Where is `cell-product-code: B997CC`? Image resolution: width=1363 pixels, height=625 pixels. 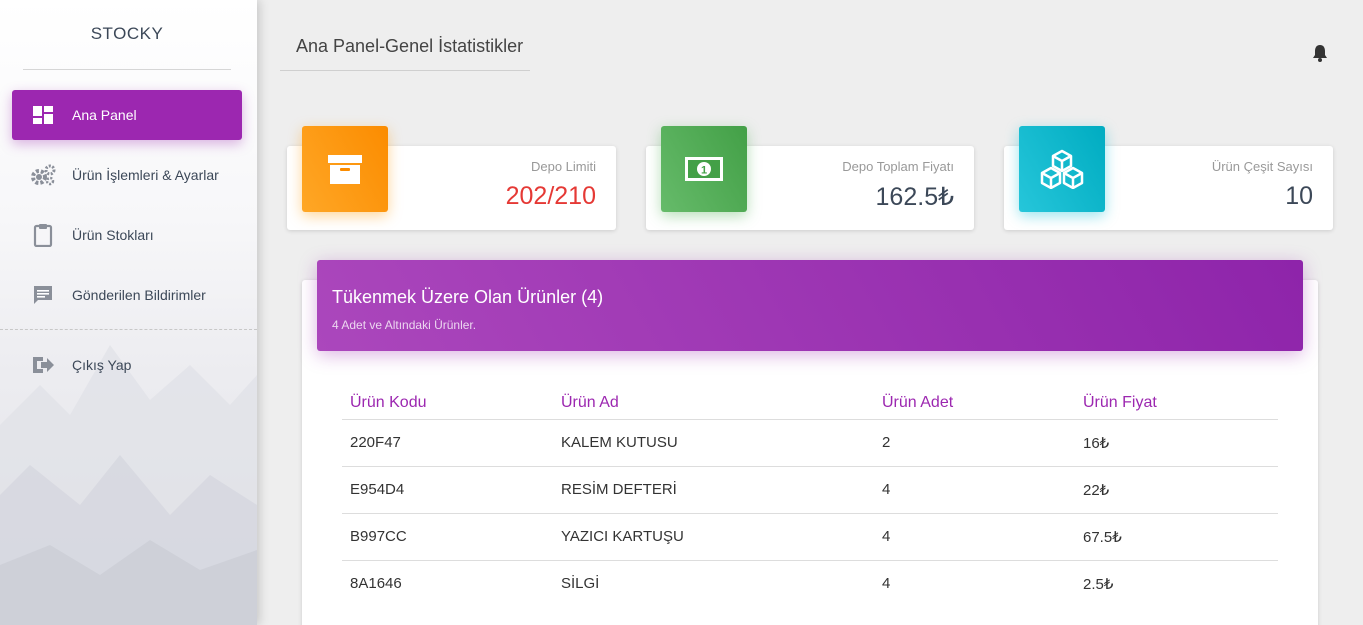
cell-product-code: B997CC is located at coordinates (447, 537).